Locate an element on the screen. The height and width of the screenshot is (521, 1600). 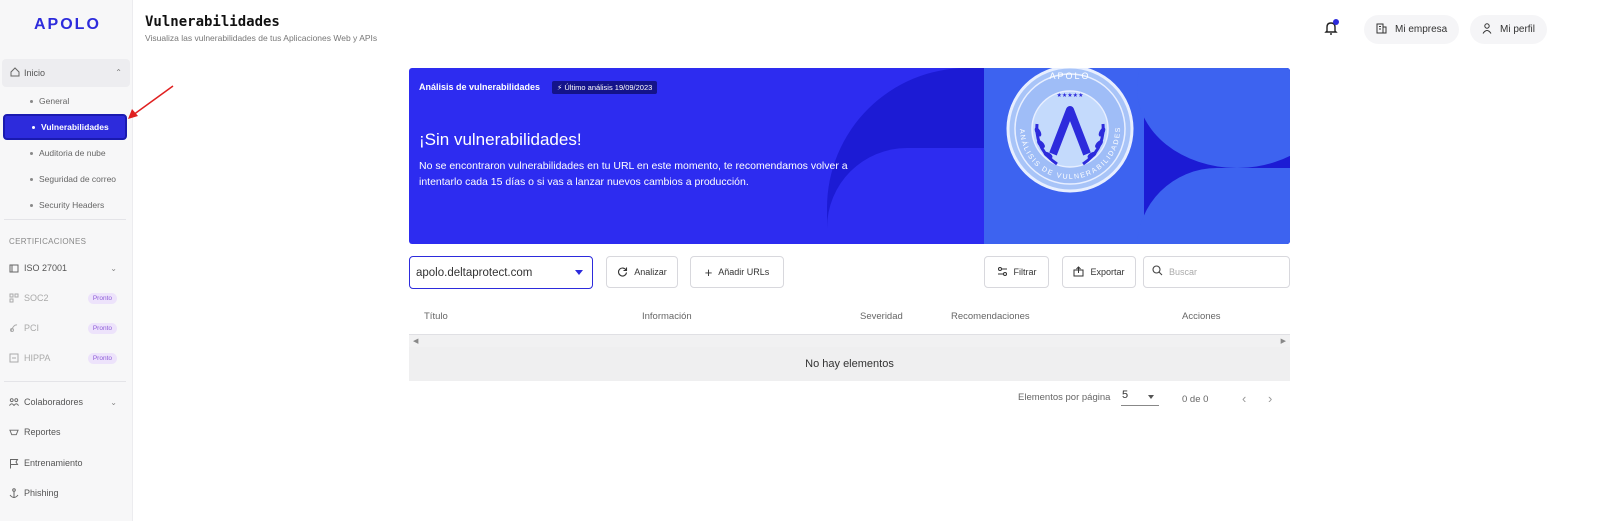
analyze-button: Analizar is located at coordinates (642, 272).